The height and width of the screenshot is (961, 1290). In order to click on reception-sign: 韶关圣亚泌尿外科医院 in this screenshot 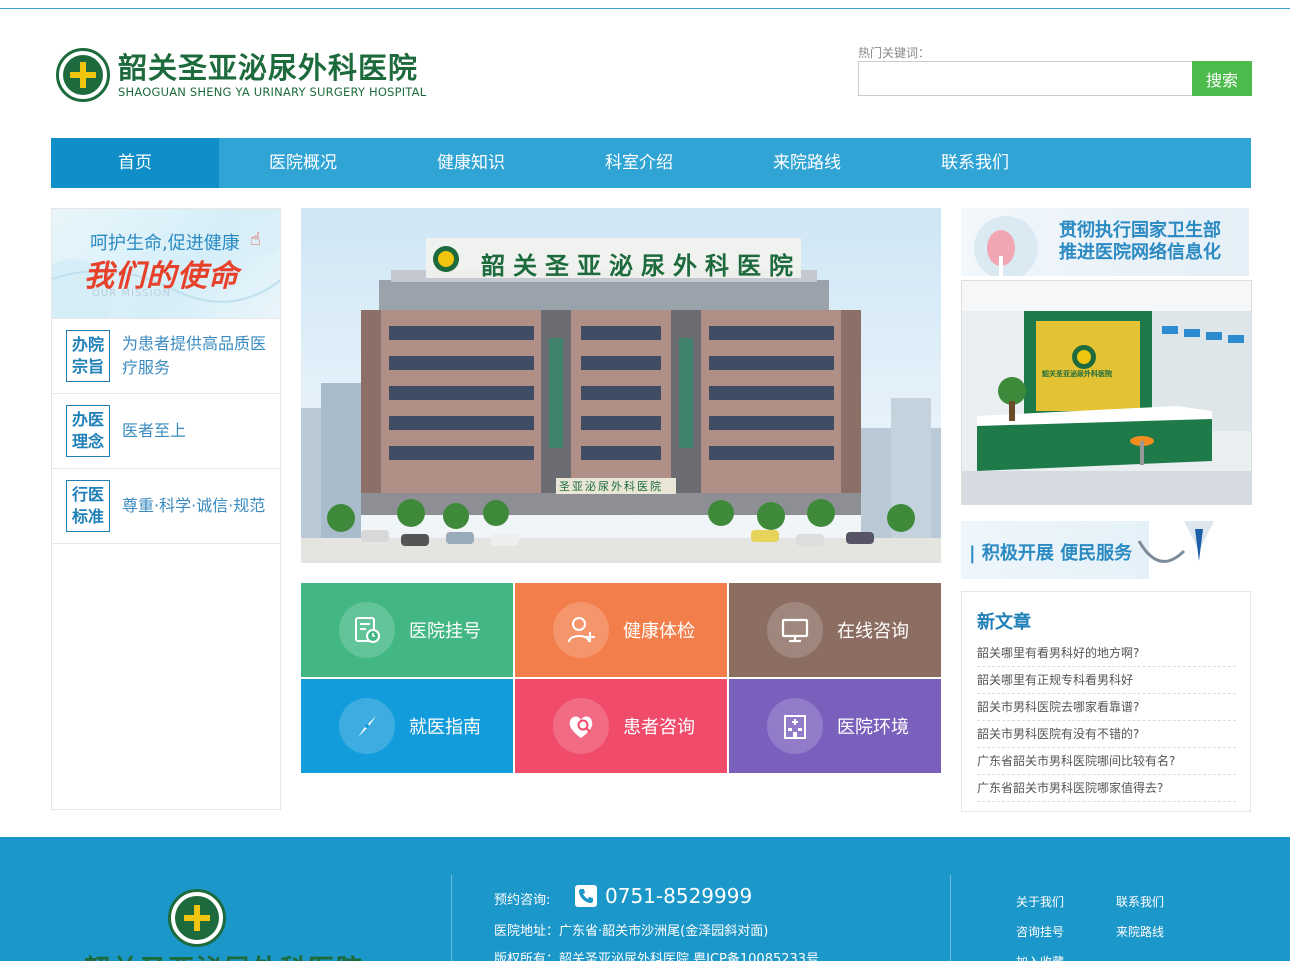, I will do `click(1077, 374)`.